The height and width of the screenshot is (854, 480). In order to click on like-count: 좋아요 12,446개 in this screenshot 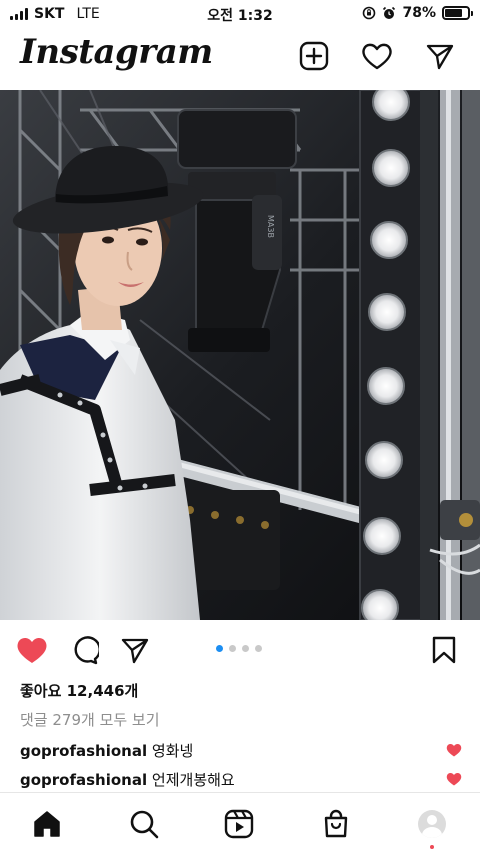, I will do `click(79, 690)`.